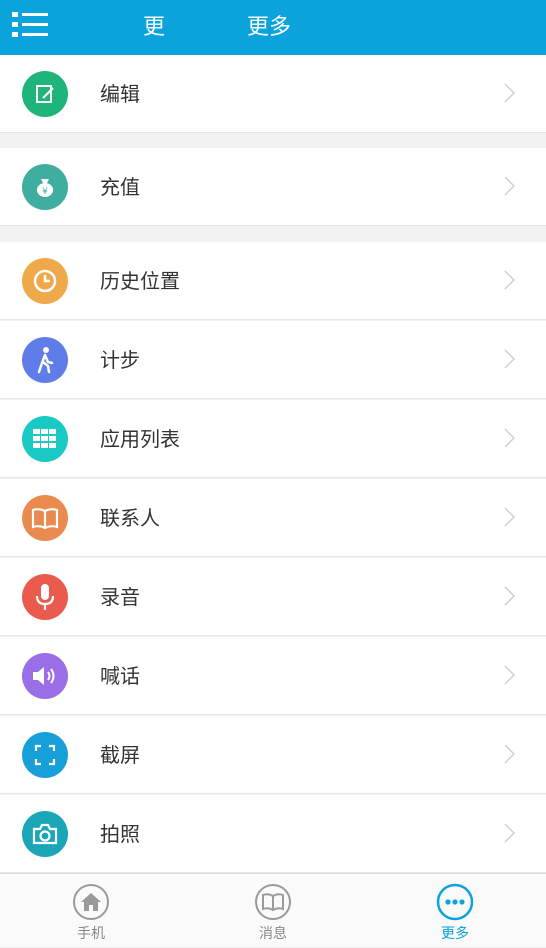  I want to click on clock-icon, so click(45, 281).